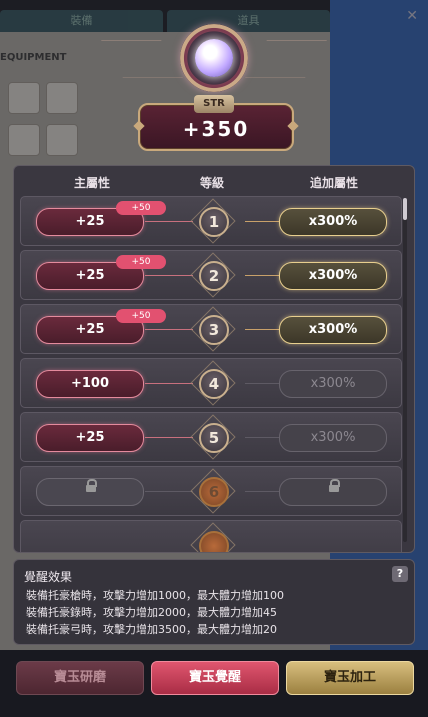  Describe the element at coordinates (215, 678) in the screenshot. I see `awaken-button: 寶玉覺醒` at that location.